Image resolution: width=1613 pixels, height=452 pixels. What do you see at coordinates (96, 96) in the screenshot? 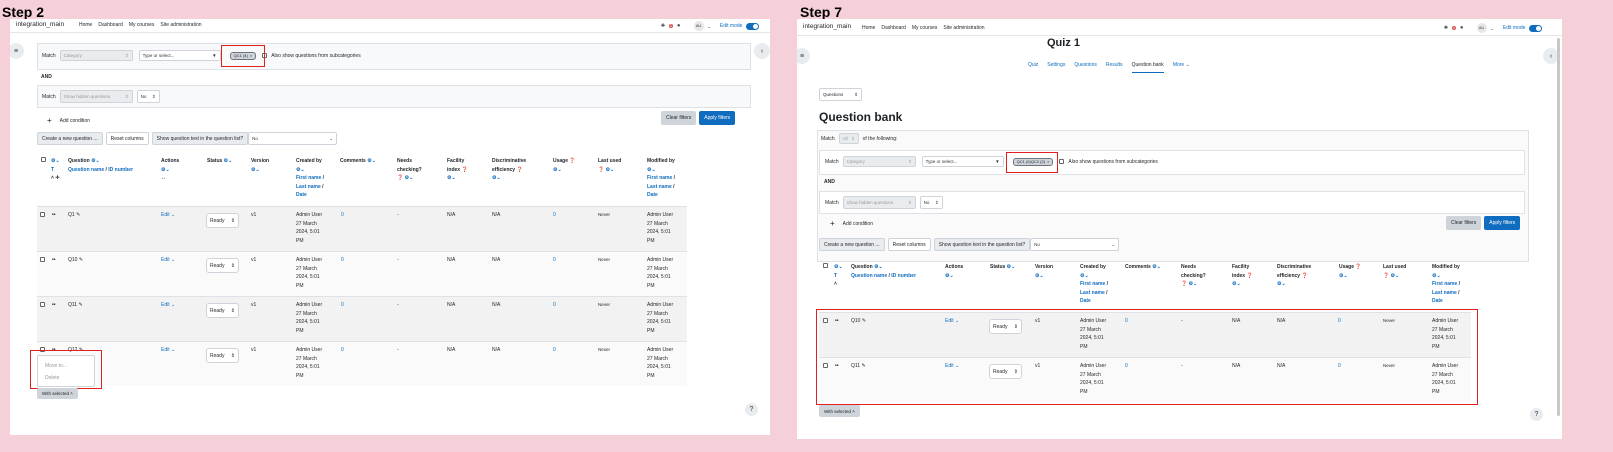
I see `hidden-questions-select: Show hidden questions ⇕` at bounding box center [96, 96].